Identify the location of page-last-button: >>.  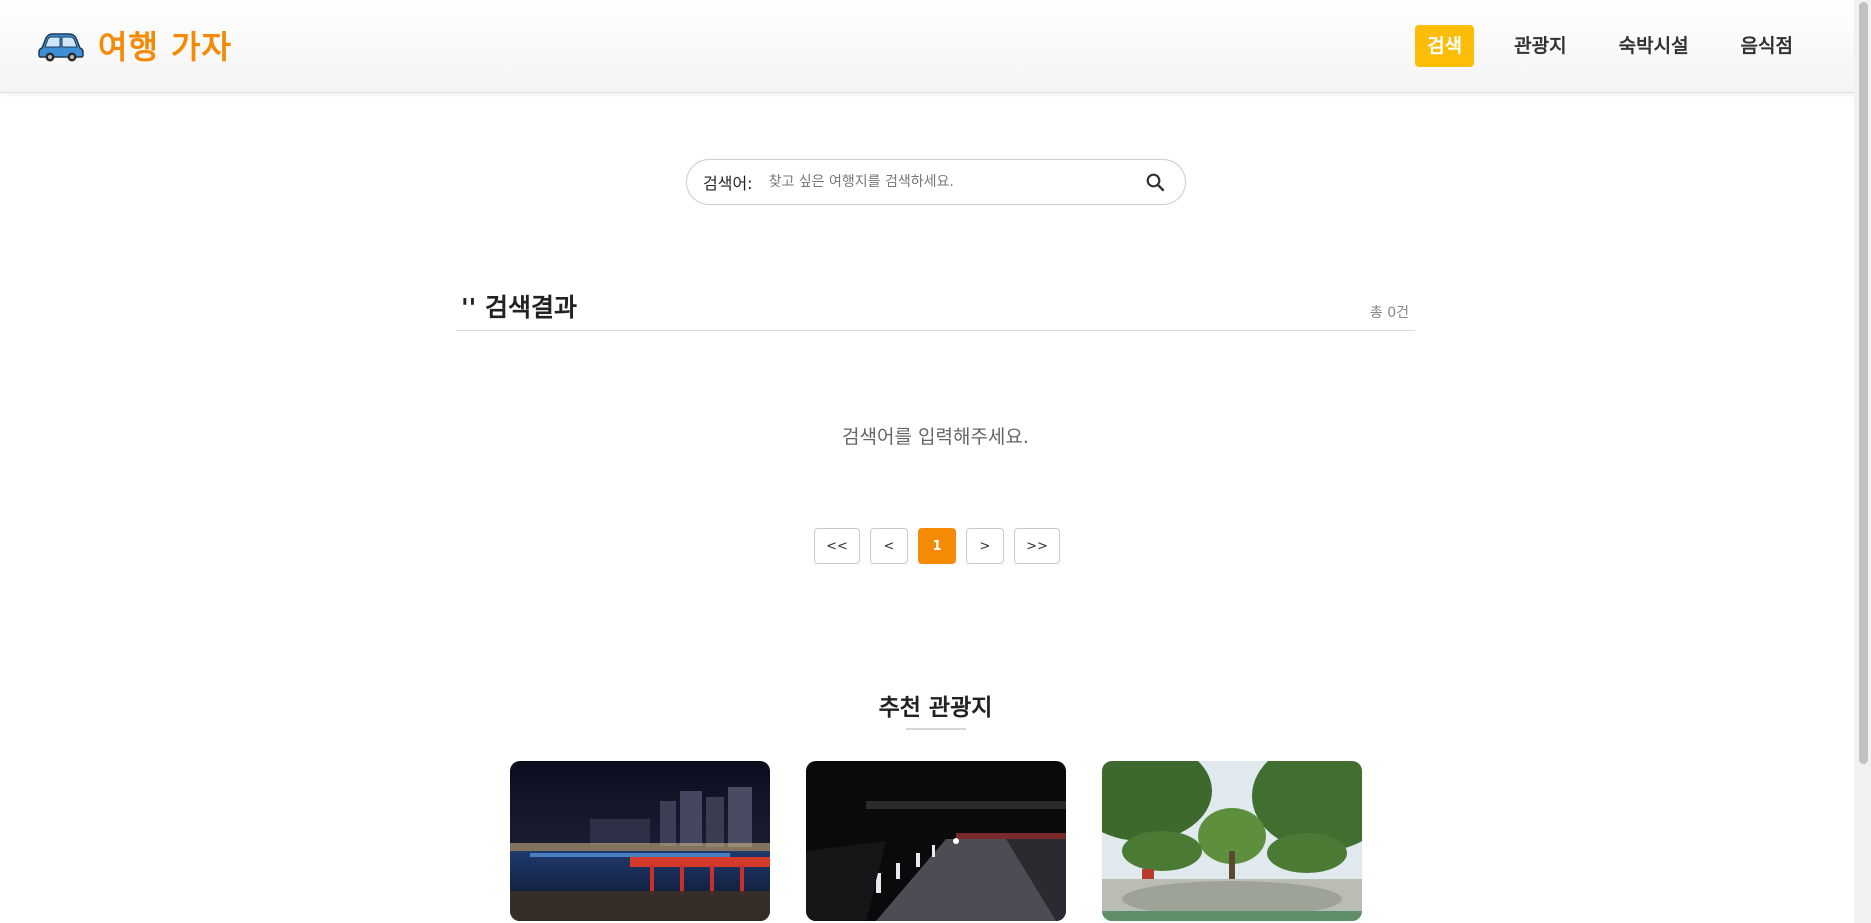
(1037, 546).